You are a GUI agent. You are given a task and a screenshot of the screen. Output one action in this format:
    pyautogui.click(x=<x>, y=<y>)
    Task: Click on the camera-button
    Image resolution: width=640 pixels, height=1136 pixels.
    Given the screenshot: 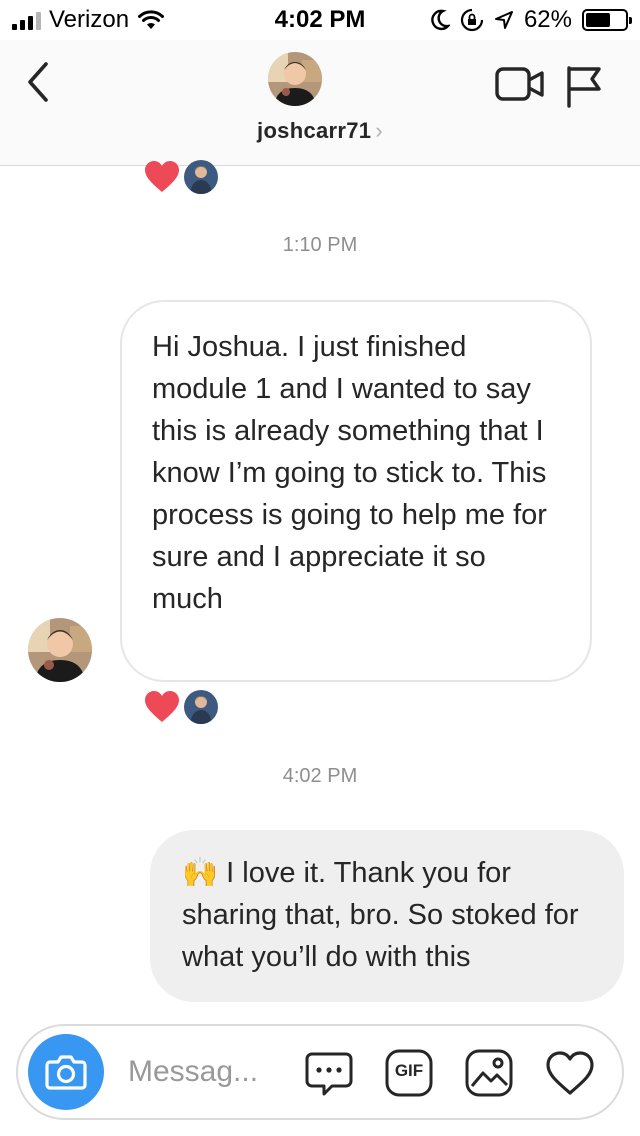 What is the action you would take?
    pyautogui.click(x=66, y=1072)
    